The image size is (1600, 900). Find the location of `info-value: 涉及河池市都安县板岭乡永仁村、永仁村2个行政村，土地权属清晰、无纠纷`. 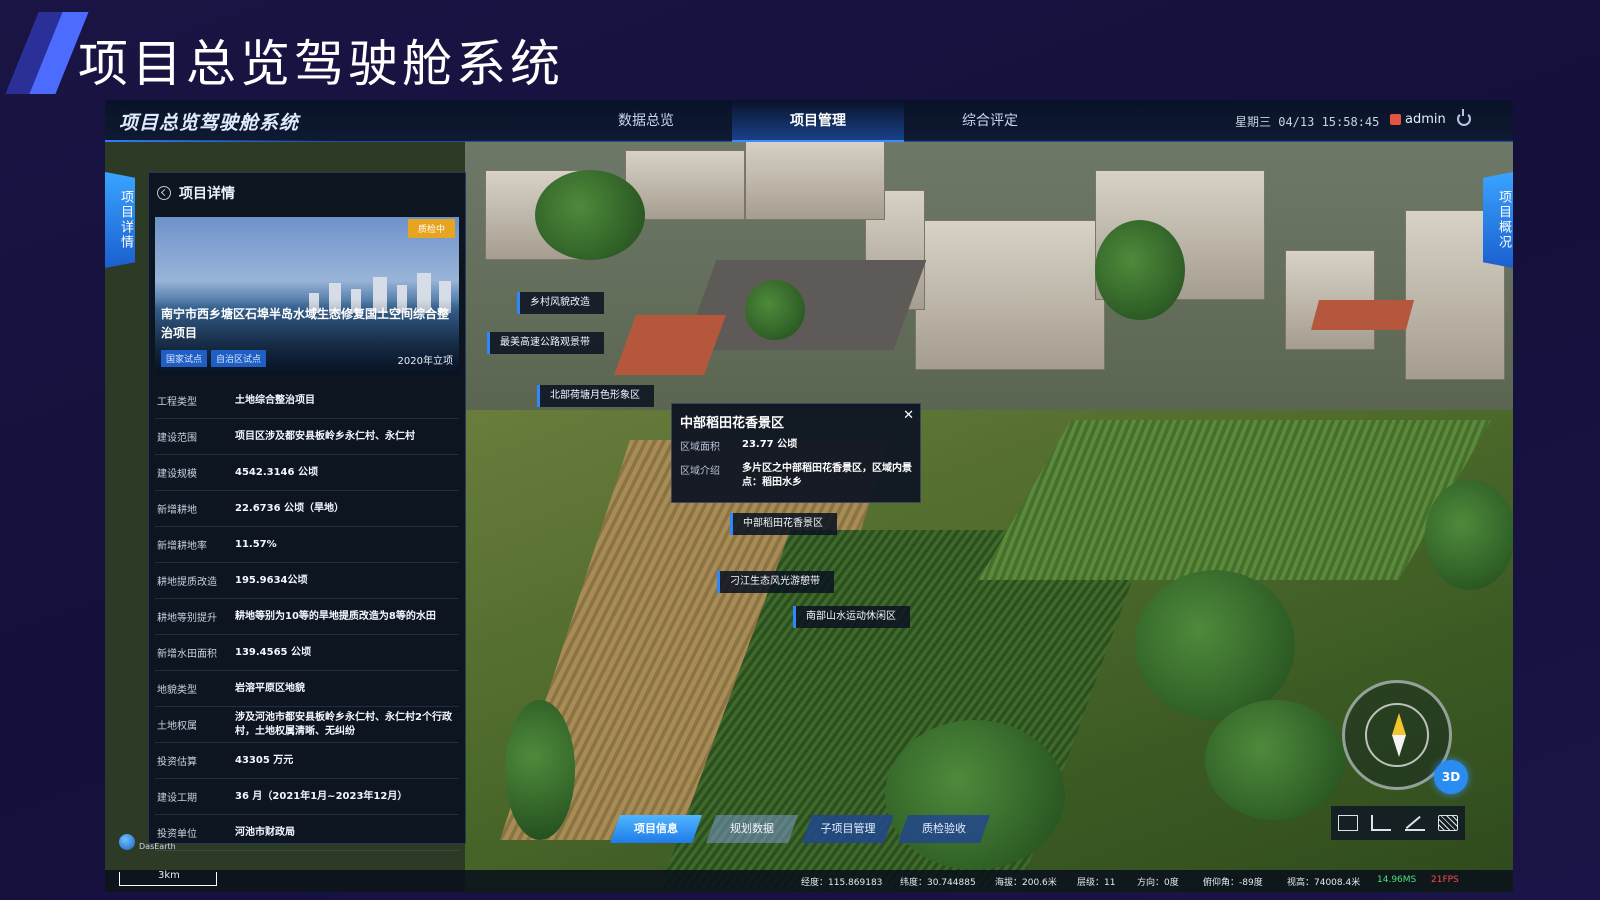

info-value: 涉及河池市都安县板岭乡永仁村、永仁村2个行政村，土地权属清晰、无纠纷 is located at coordinates (343, 724).